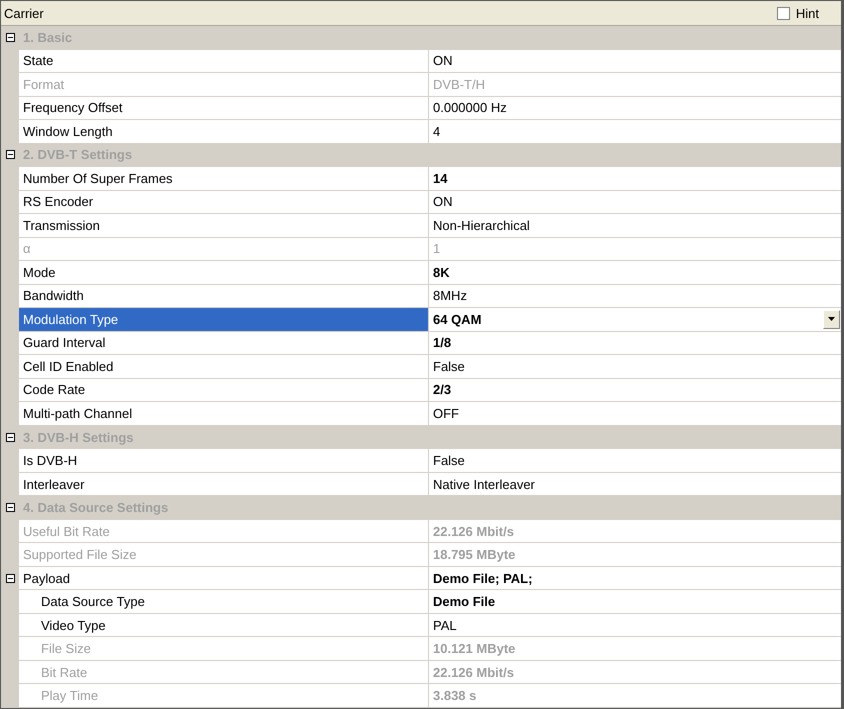 The height and width of the screenshot is (709, 844). I want to click on property-value: 8K, so click(441, 272).